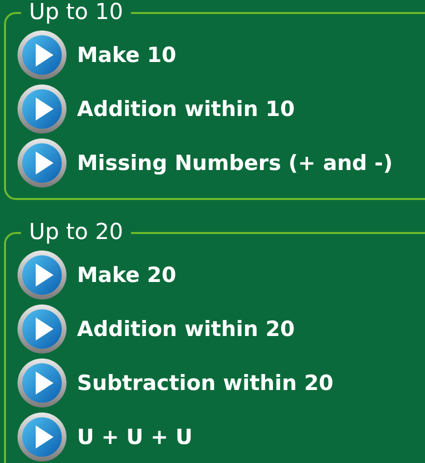 The image size is (425, 463). What do you see at coordinates (135, 437) in the screenshot?
I see `lesson-title: U + U + U` at bounding box center [135, 437].